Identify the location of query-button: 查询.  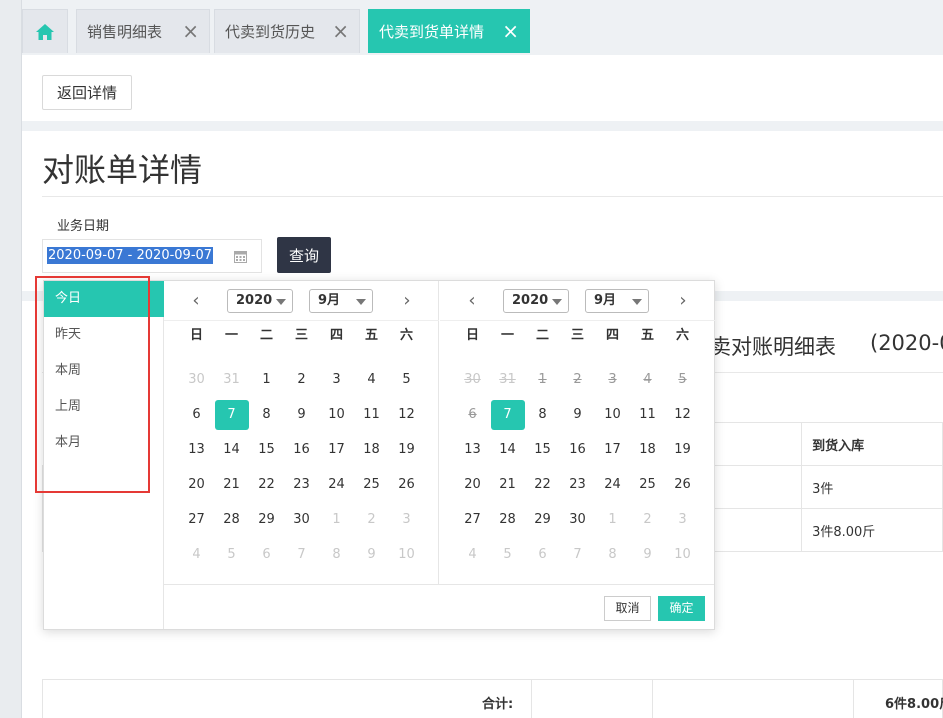
(304, 255).